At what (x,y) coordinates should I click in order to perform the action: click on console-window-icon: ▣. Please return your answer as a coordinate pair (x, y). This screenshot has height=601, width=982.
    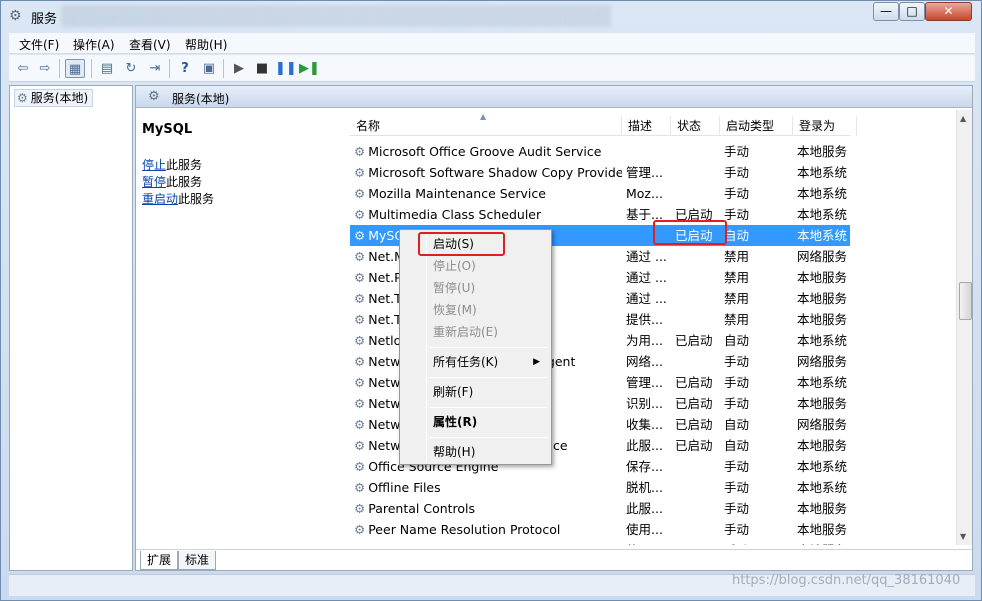
    Looking at the image, I should click on (209, 68).